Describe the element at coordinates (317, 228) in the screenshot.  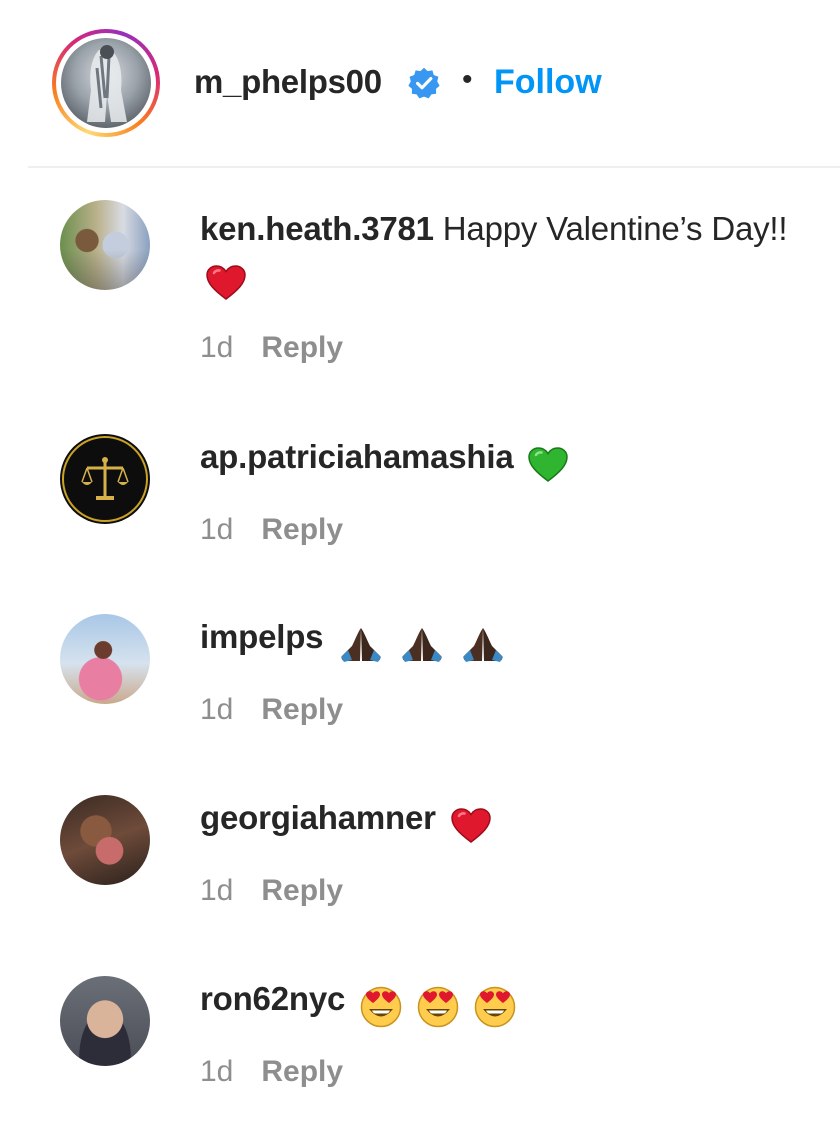
I see `comment-username: ken.heath.3781` at that location.